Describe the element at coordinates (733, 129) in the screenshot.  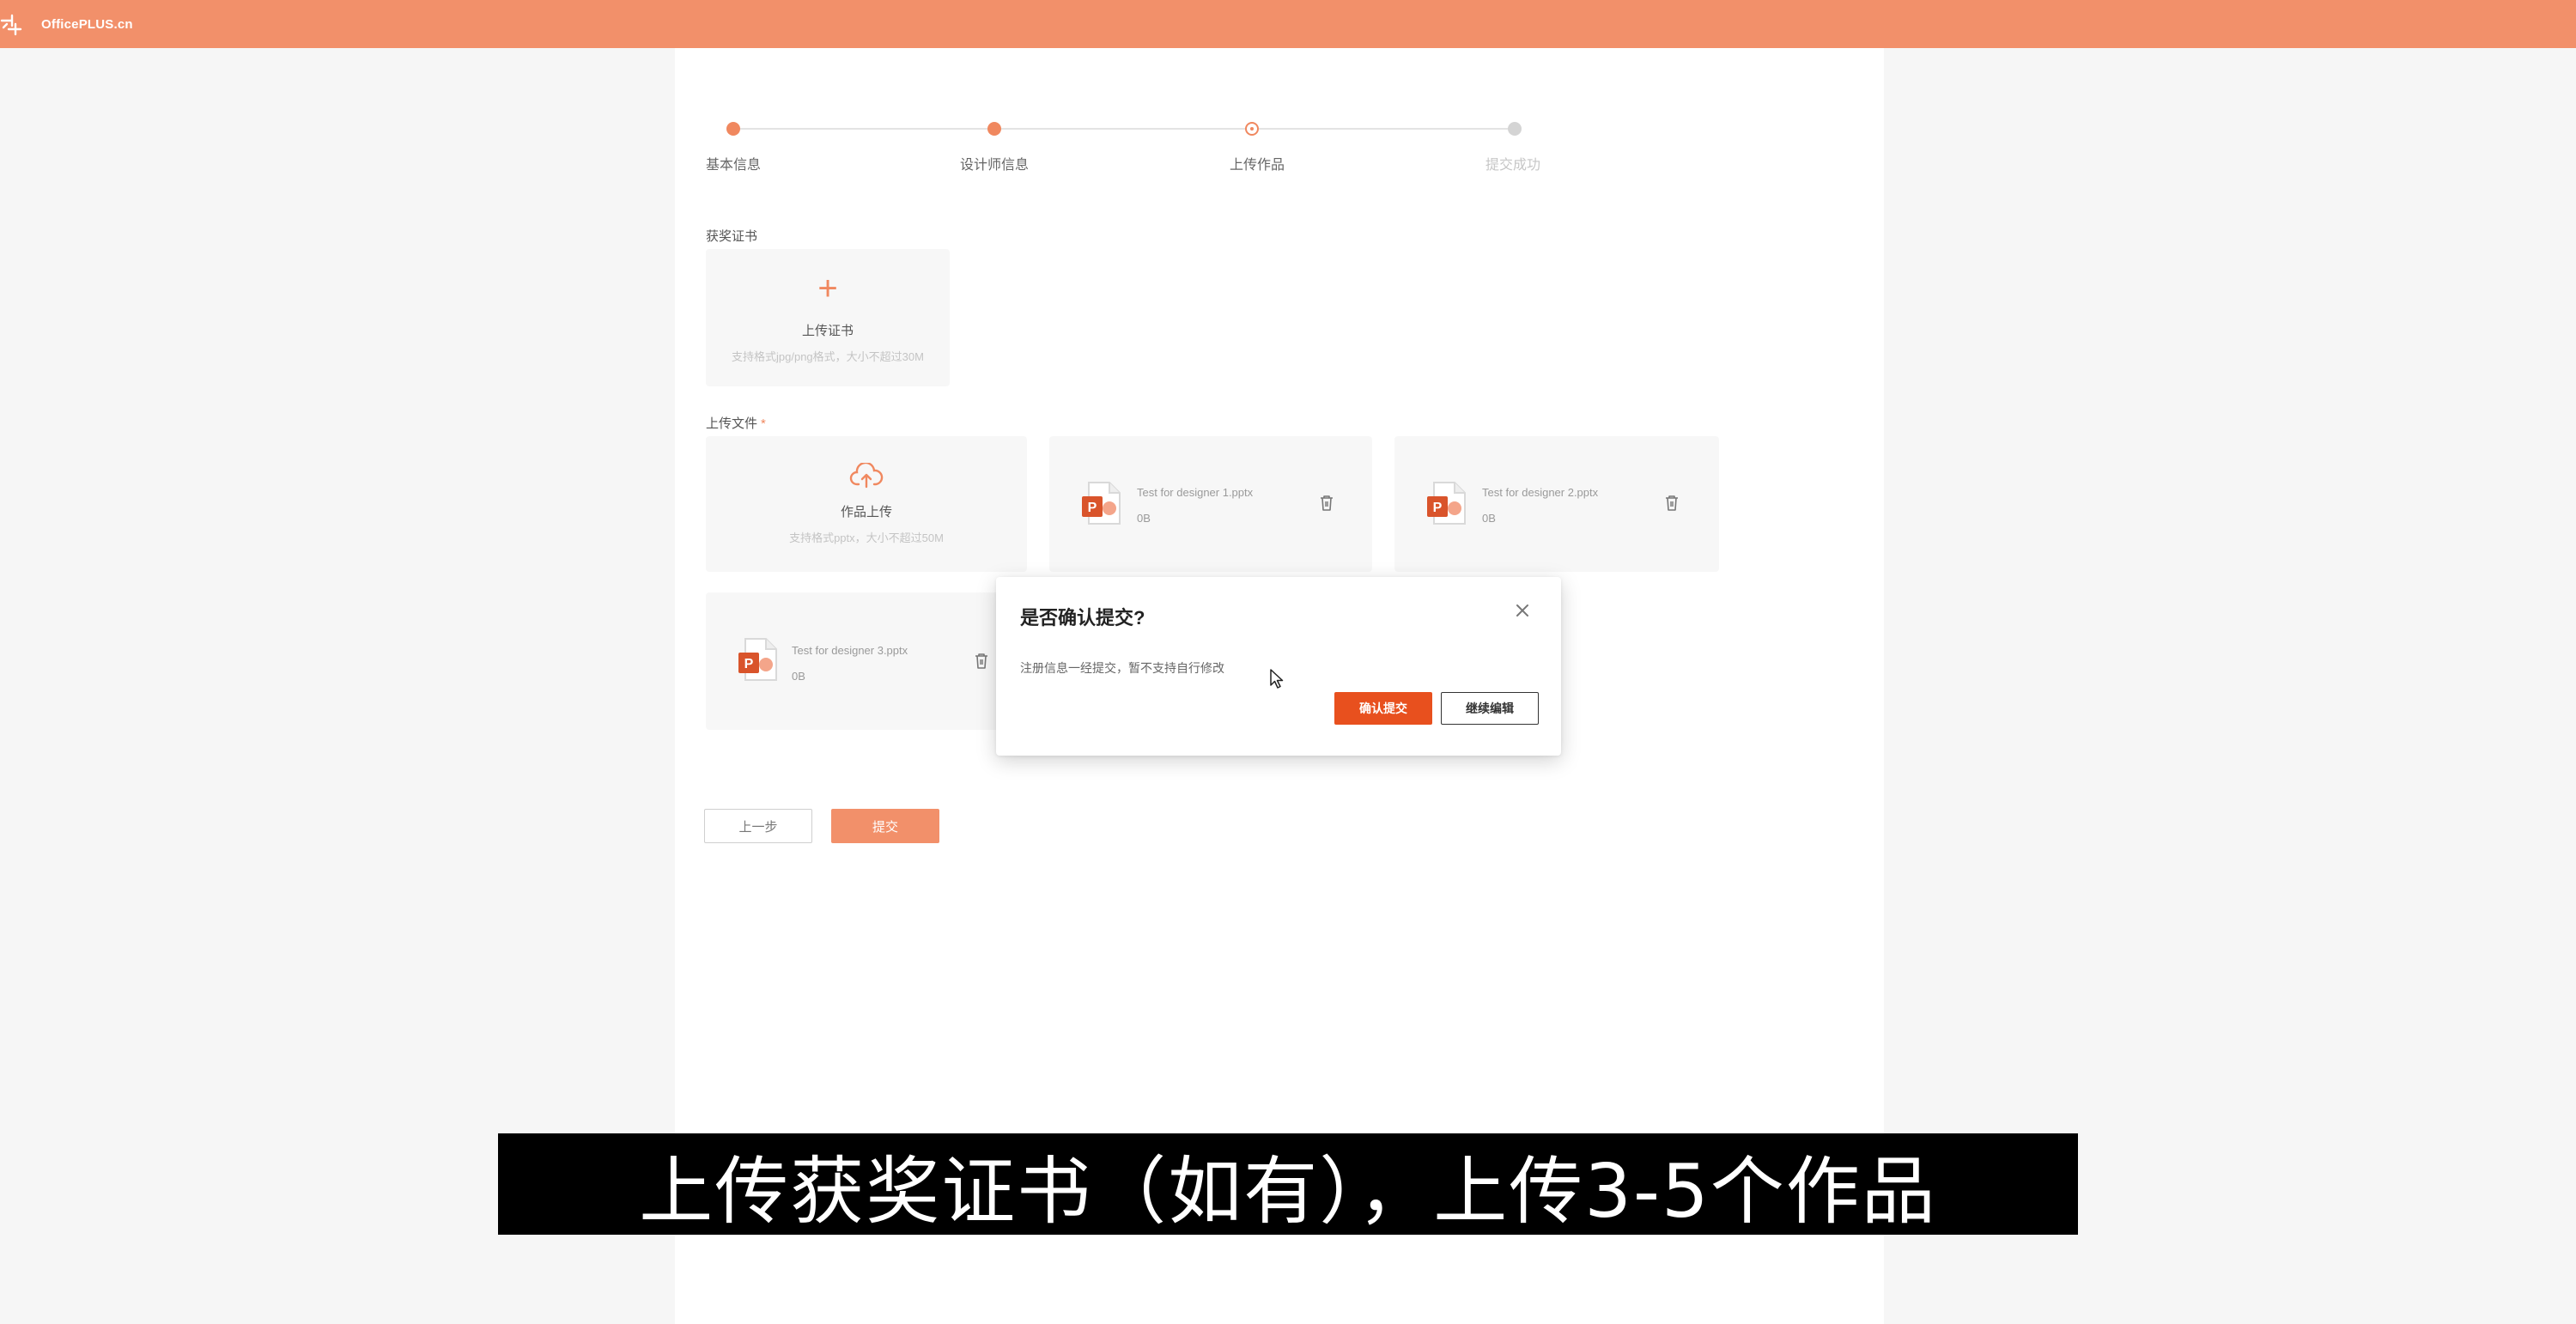
I see `step-dot-basic-info` at that location.